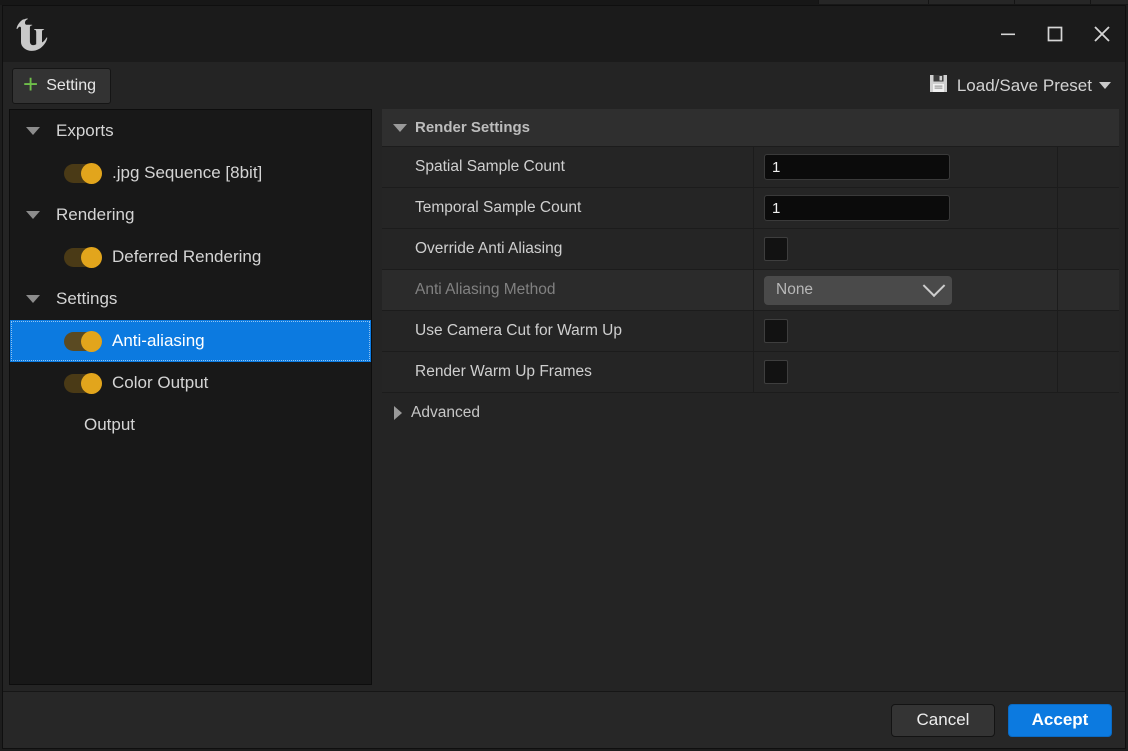 Image resolution: width=1128 pixels, height=751 pixels. What do you see at coordinates (95, 214) in the screenshot?
I see `tree-item-label: Rendering` at bounding box center [95, 214].